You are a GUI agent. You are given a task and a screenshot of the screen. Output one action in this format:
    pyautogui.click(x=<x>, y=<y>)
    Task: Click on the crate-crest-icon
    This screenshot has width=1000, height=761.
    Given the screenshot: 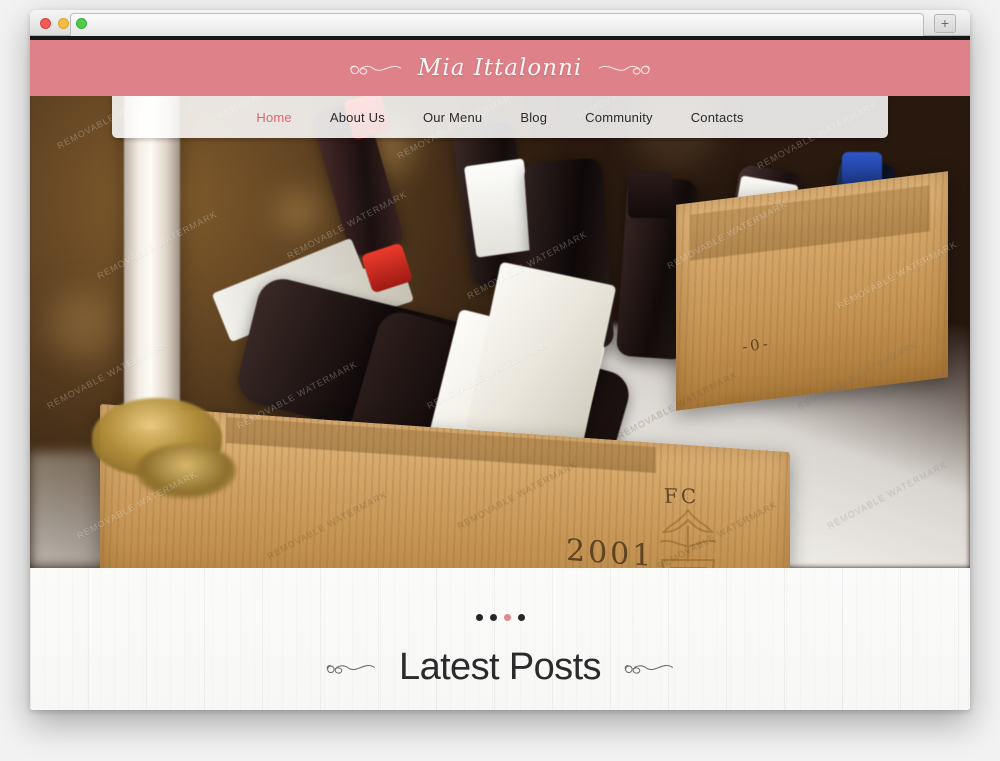 What is the action you would take?
    pyautogui.click(x=688, y=538)
    